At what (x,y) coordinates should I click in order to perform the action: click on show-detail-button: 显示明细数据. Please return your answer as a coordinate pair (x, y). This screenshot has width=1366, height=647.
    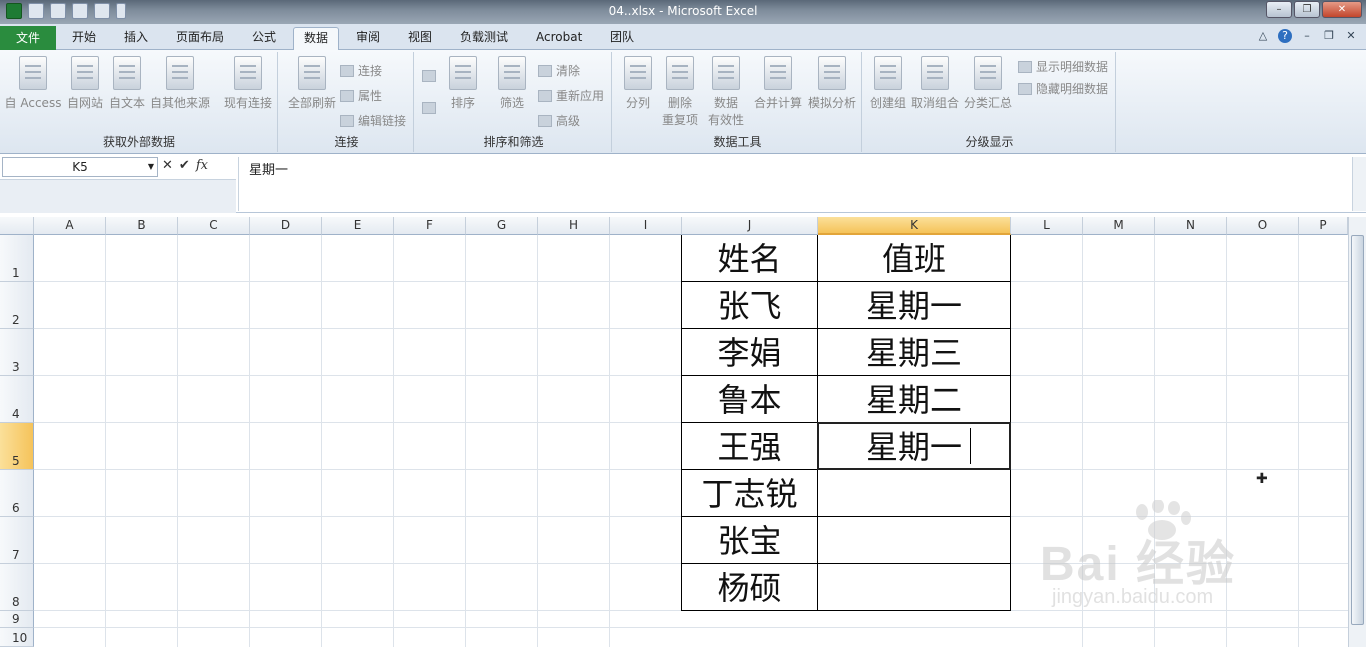
    Looking at the image, I should click on (1063, 66).